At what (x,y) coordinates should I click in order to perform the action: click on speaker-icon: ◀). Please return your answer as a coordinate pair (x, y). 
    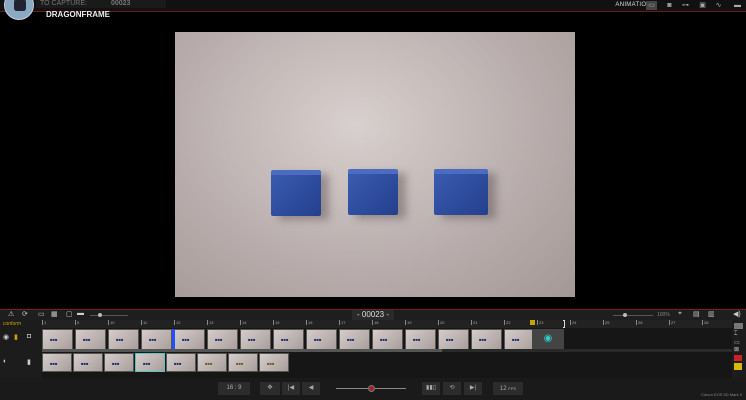
    Looking at the image, I should click on (737, 314).